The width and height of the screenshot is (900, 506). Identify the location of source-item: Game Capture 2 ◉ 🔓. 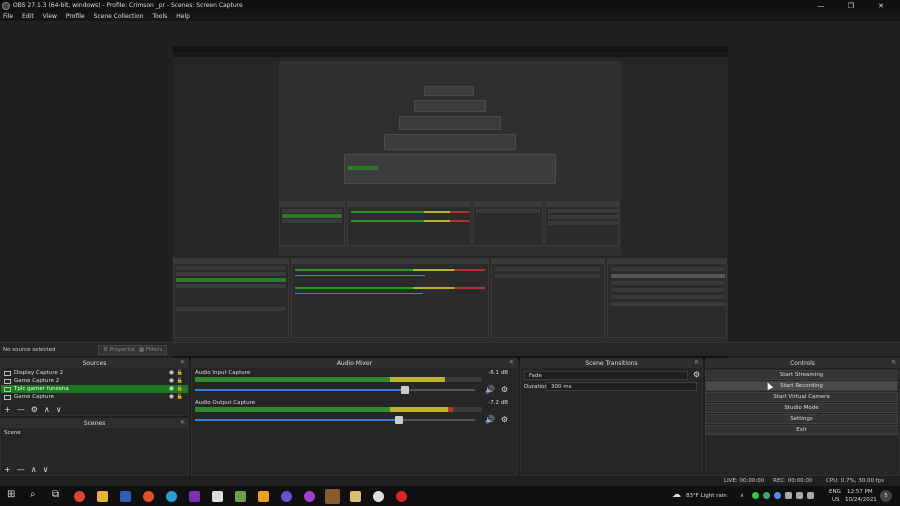
(94, 381).